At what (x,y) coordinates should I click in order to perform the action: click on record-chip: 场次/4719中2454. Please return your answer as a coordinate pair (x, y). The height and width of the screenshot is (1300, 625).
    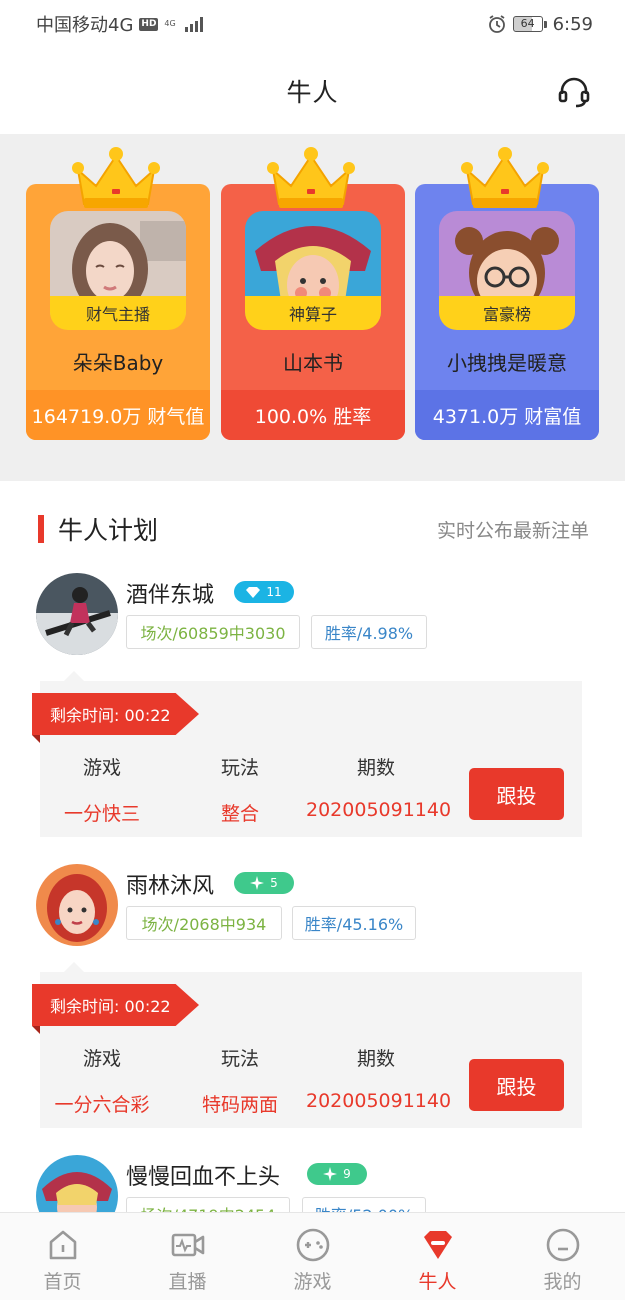
    Looking at the image, I should click on (208, 1204).